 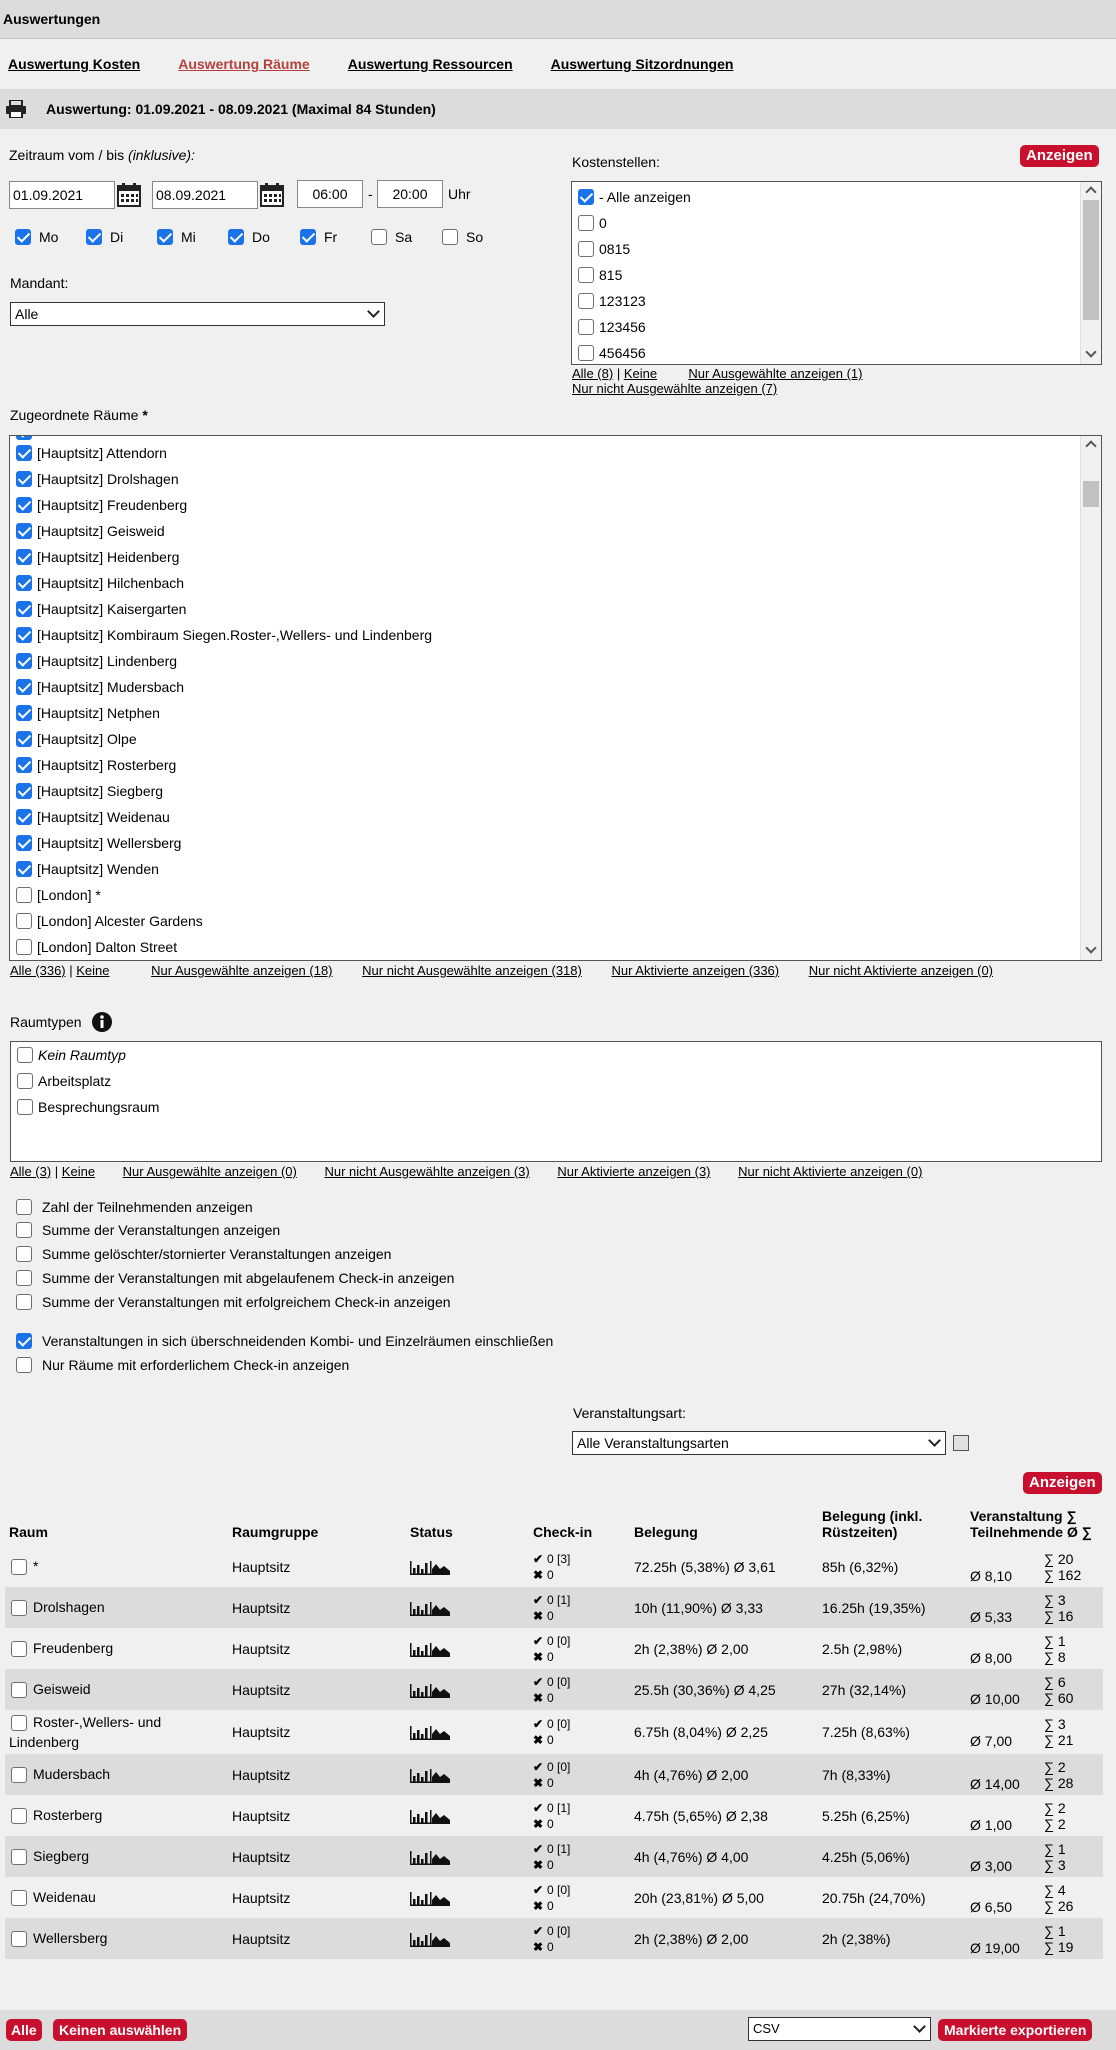 I want to click on list-item: [Hauptsitz] Kaisergarten, so click(x=545, y=609).